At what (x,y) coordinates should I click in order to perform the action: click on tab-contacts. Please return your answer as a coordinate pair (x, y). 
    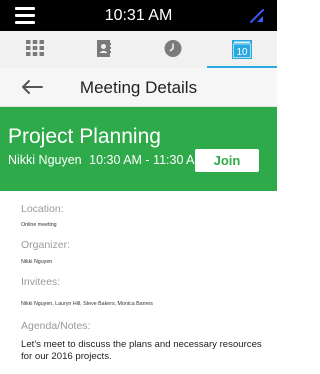
    Looking at the image, I should click on (103, 49).